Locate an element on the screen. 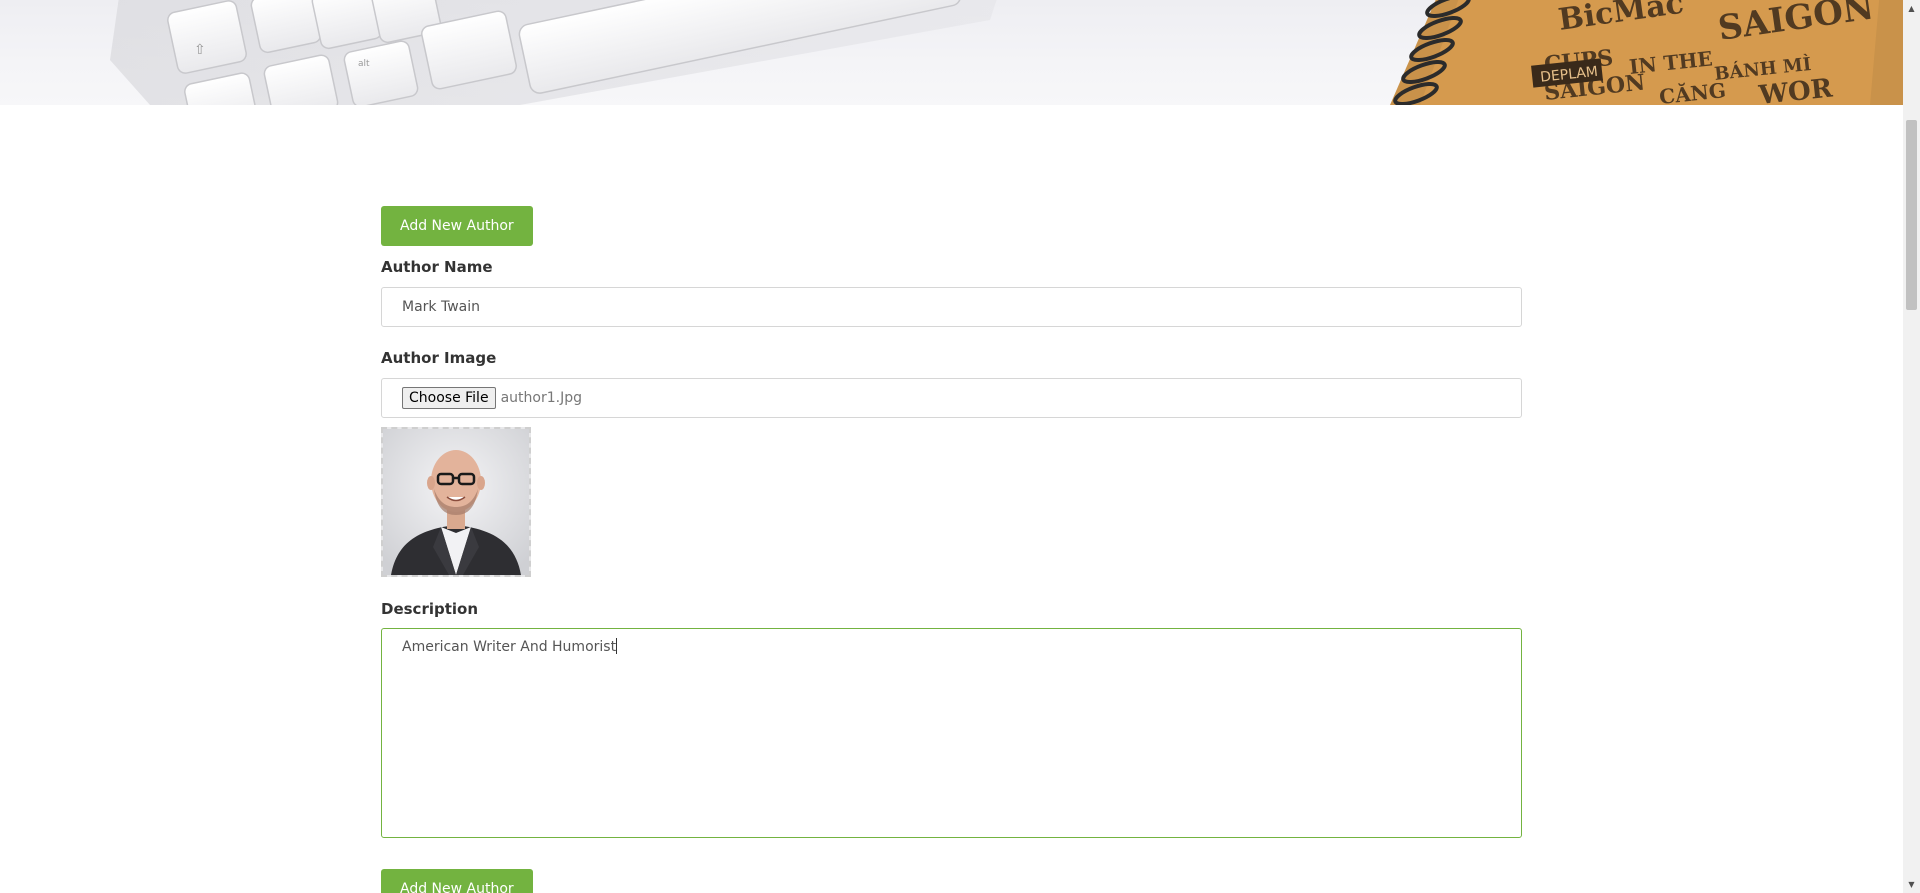  scroll-up-icon: ▲ is located at coordinates (1911, 8).